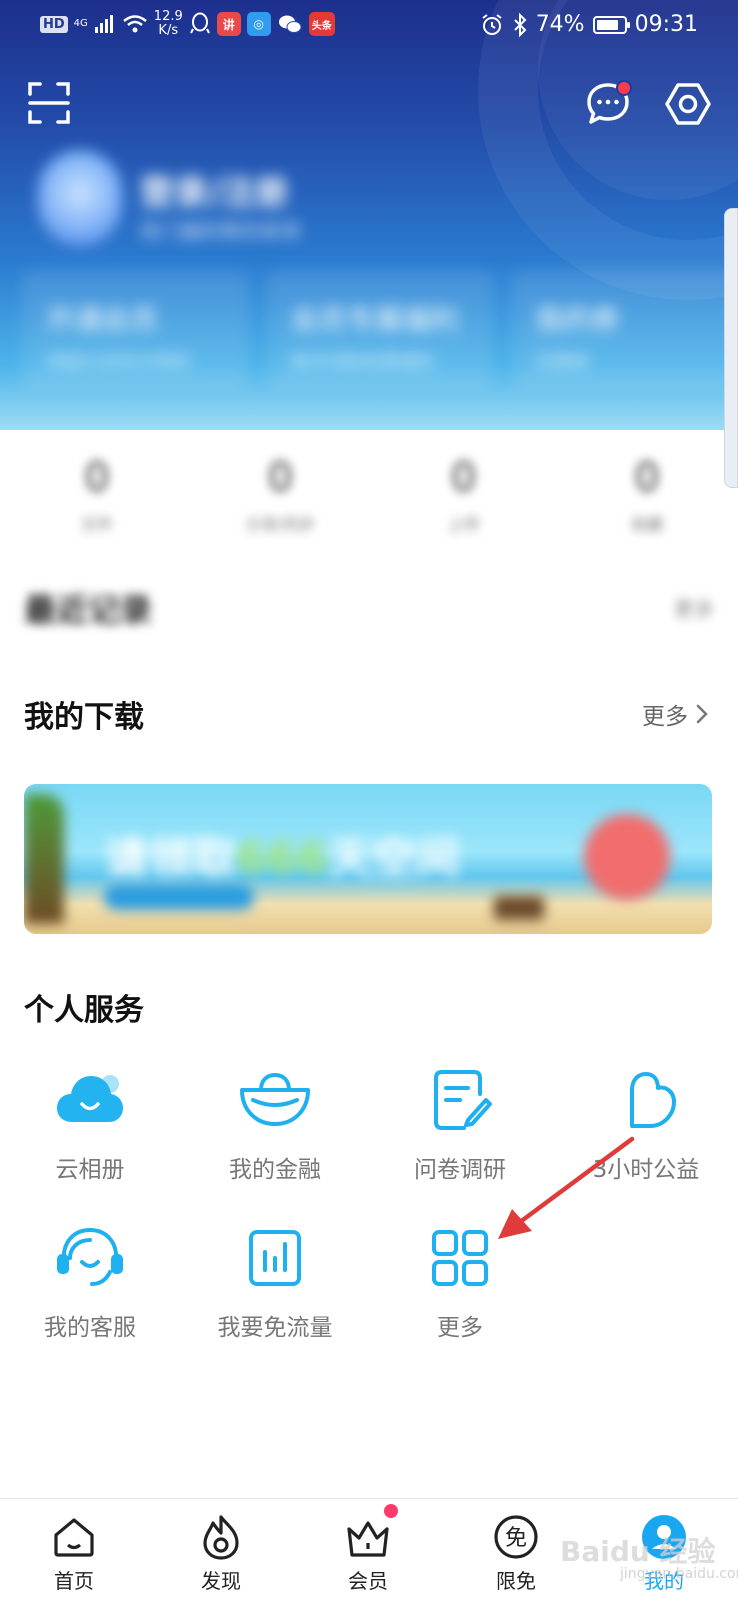 This screenshot has width=738, height=1600. I want to click on service-label: 我的客服, so click(90, 1328).